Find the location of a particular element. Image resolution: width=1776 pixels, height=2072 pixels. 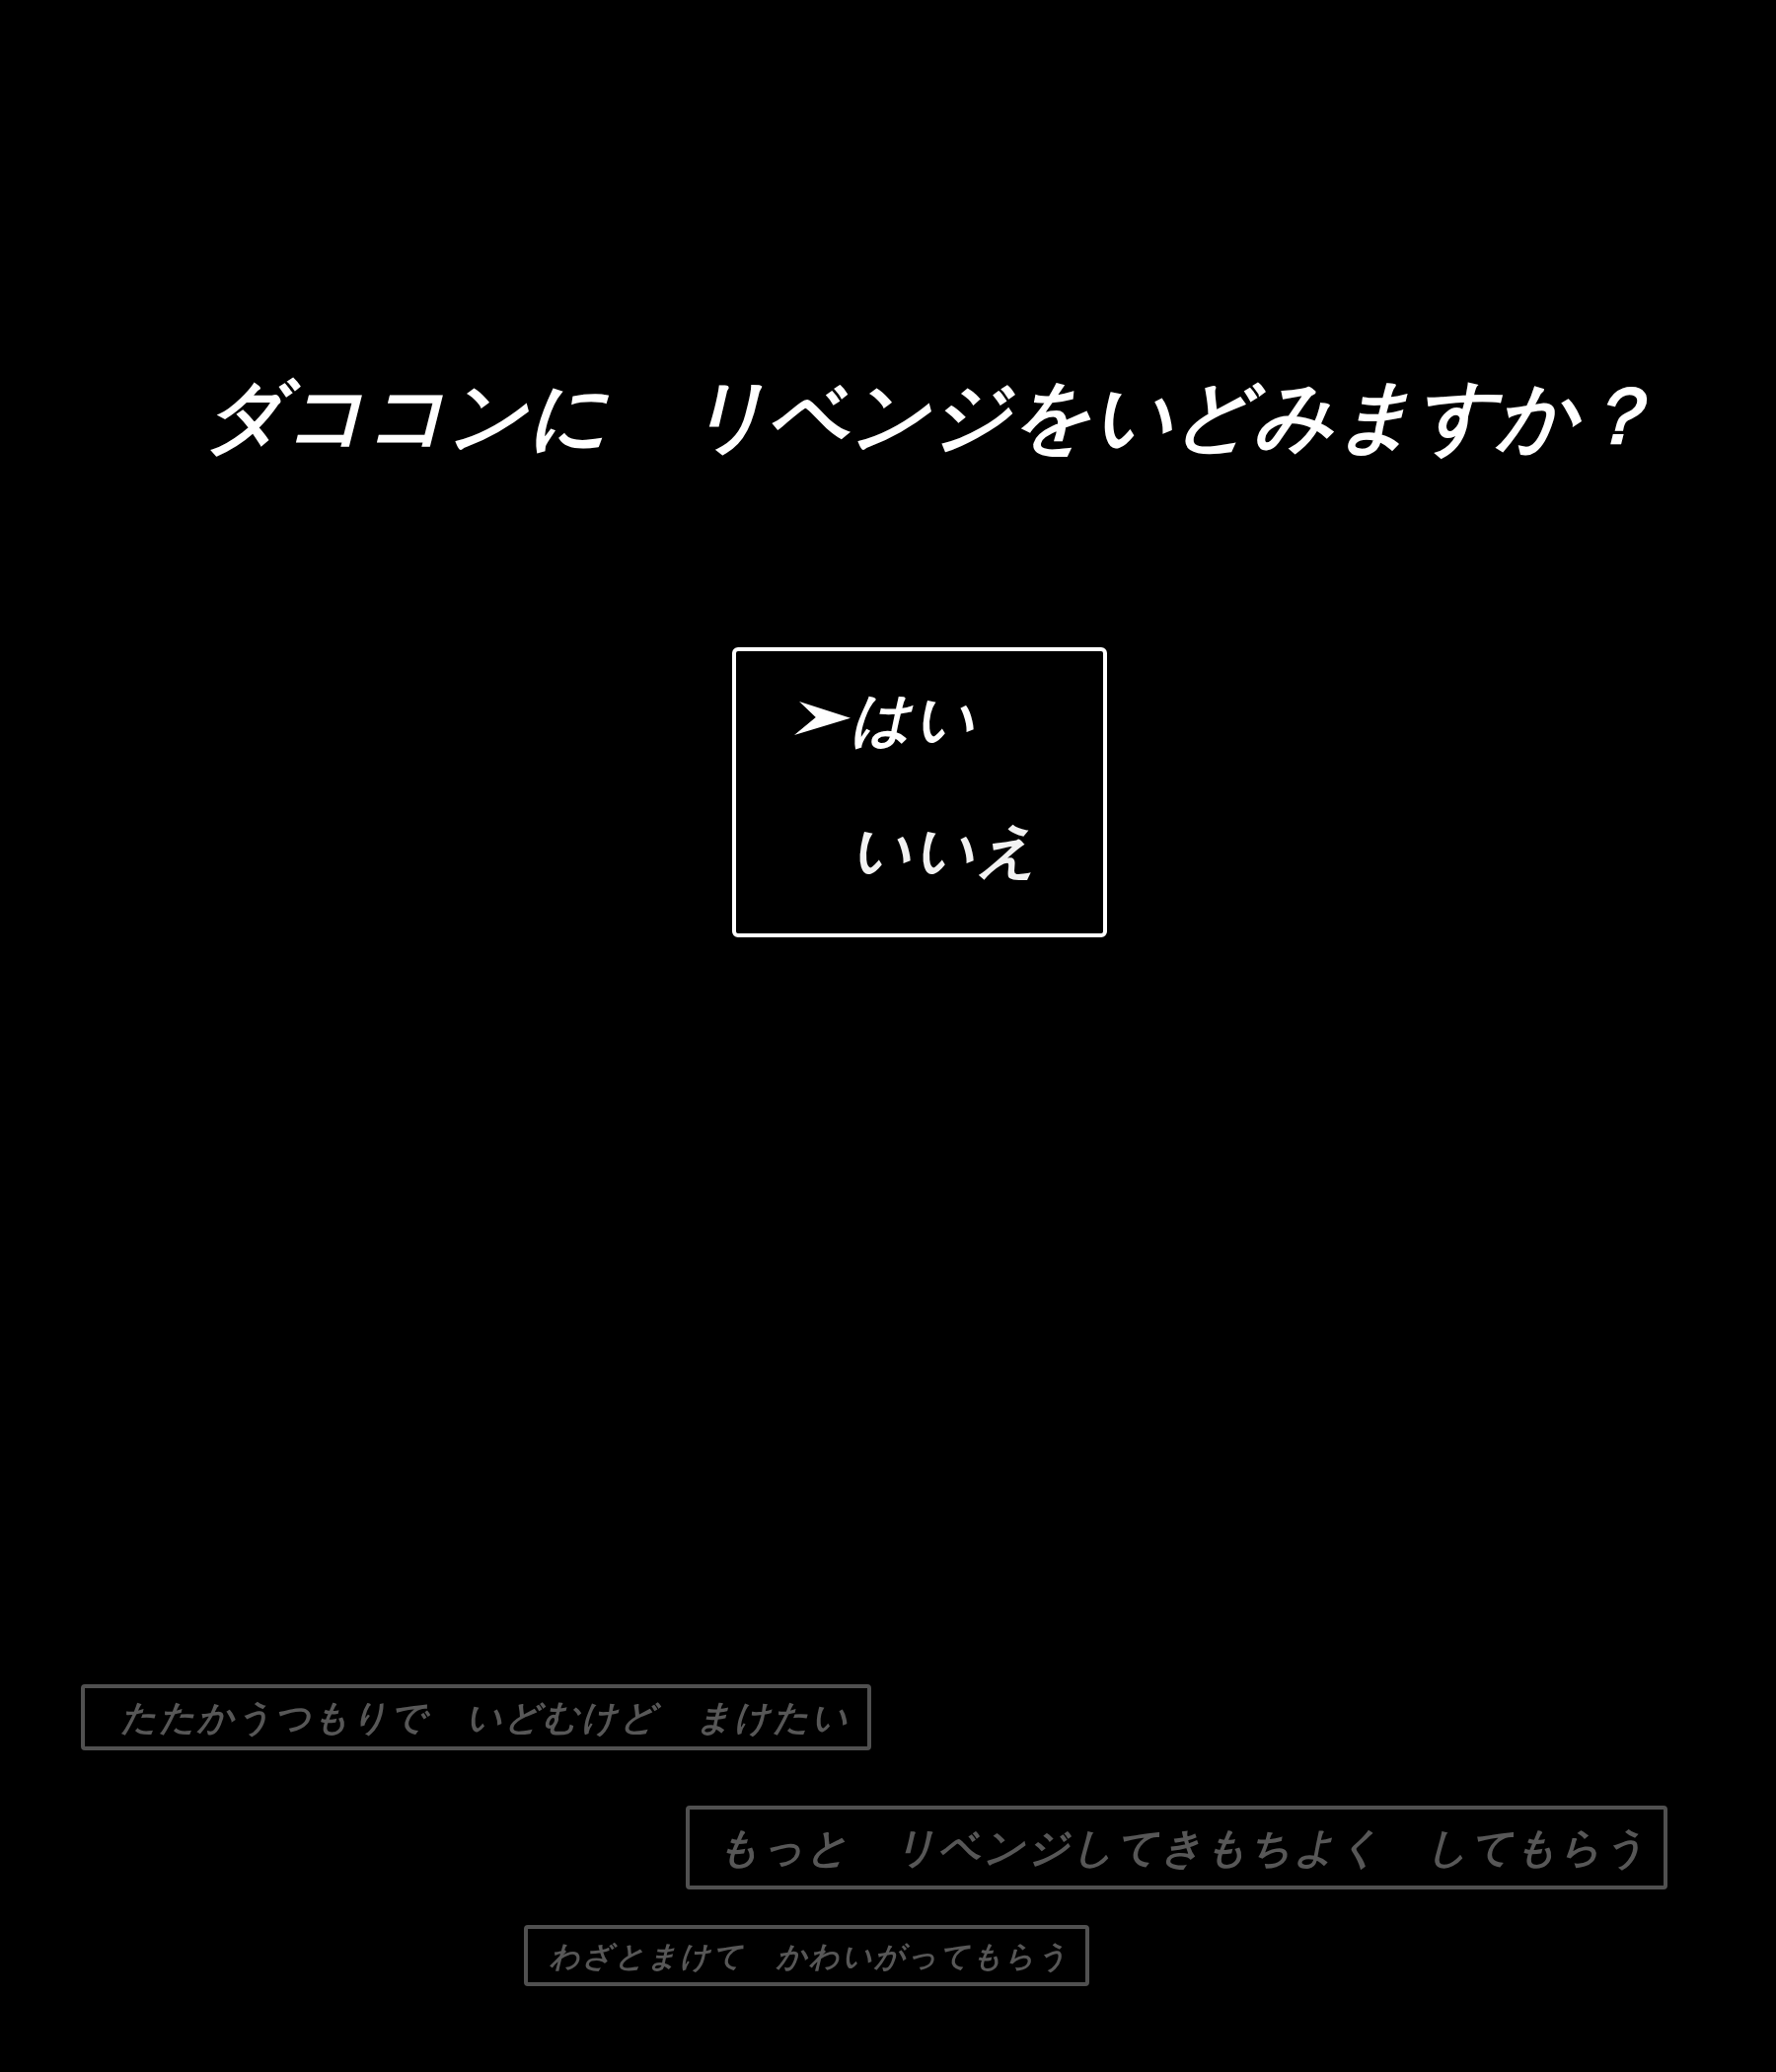

menu-option: いいえ is located at coordinates (946, 850).